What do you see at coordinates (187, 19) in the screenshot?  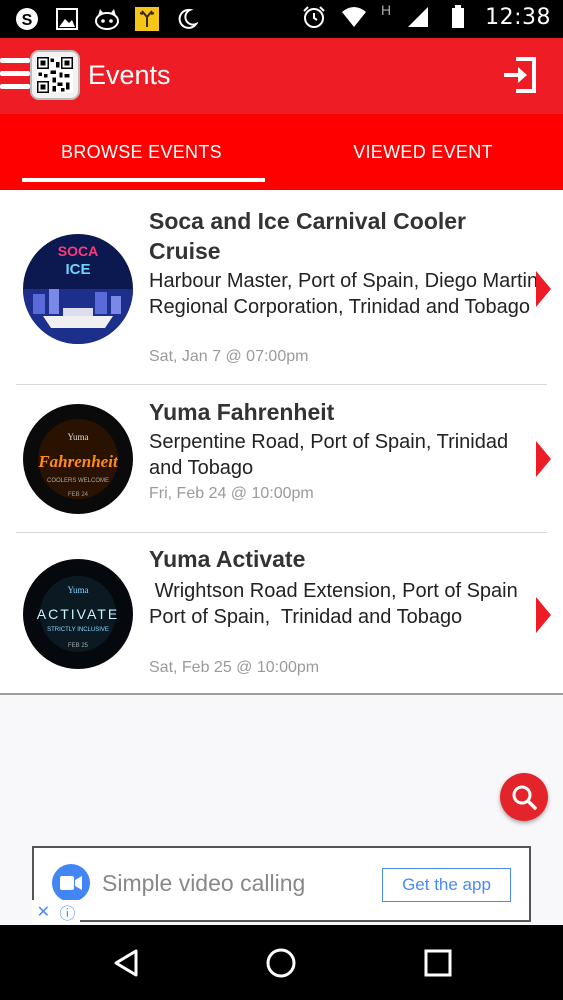 I see `moon-icon` at bounding box center [187, 19].